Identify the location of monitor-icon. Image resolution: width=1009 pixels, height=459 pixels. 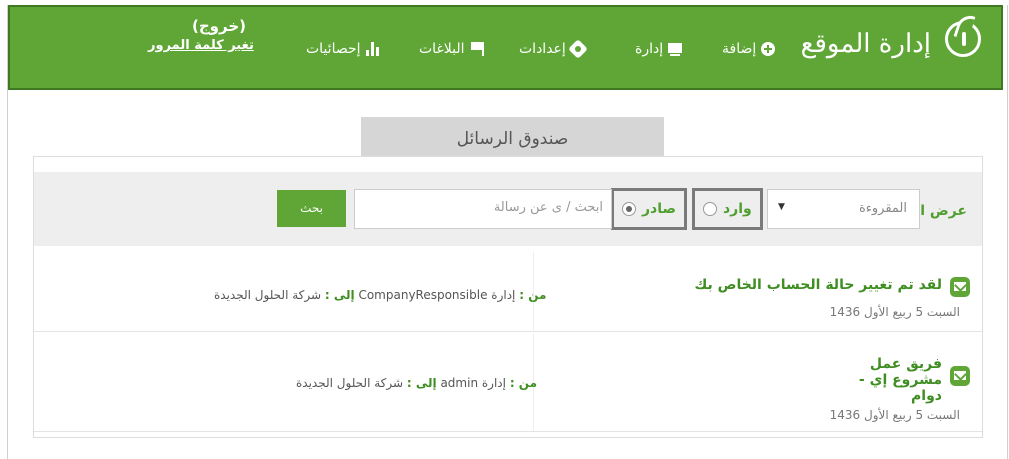
(675, 49).